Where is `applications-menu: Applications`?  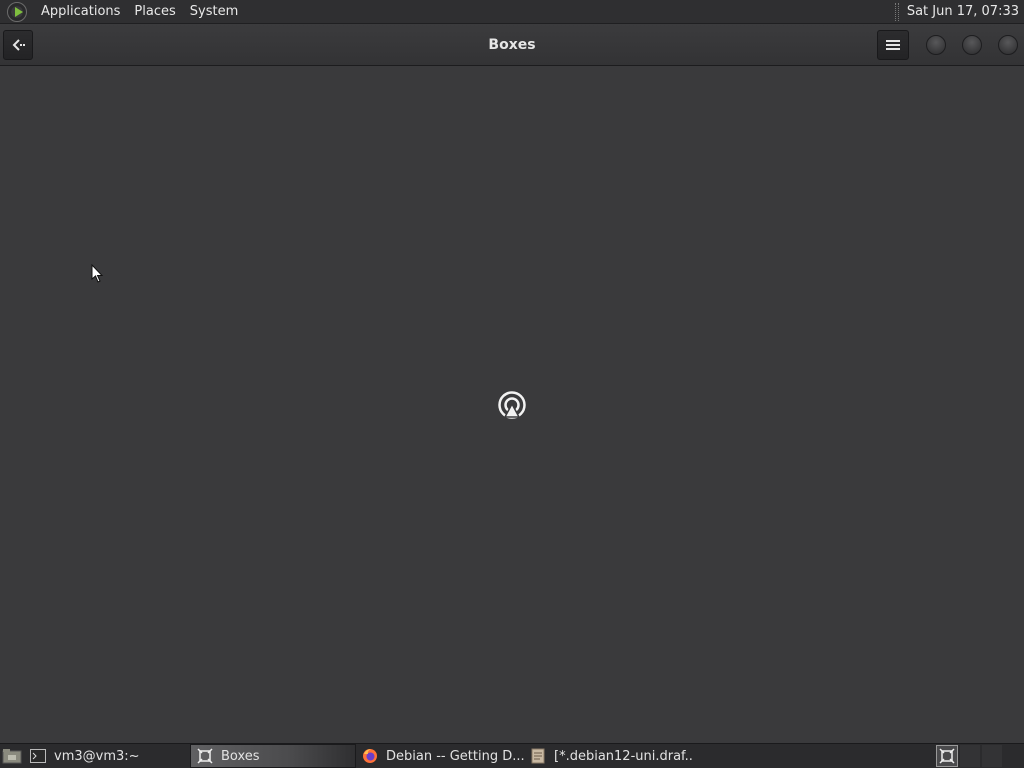
applications-menu: Applications is located at coordinates (80, 12).